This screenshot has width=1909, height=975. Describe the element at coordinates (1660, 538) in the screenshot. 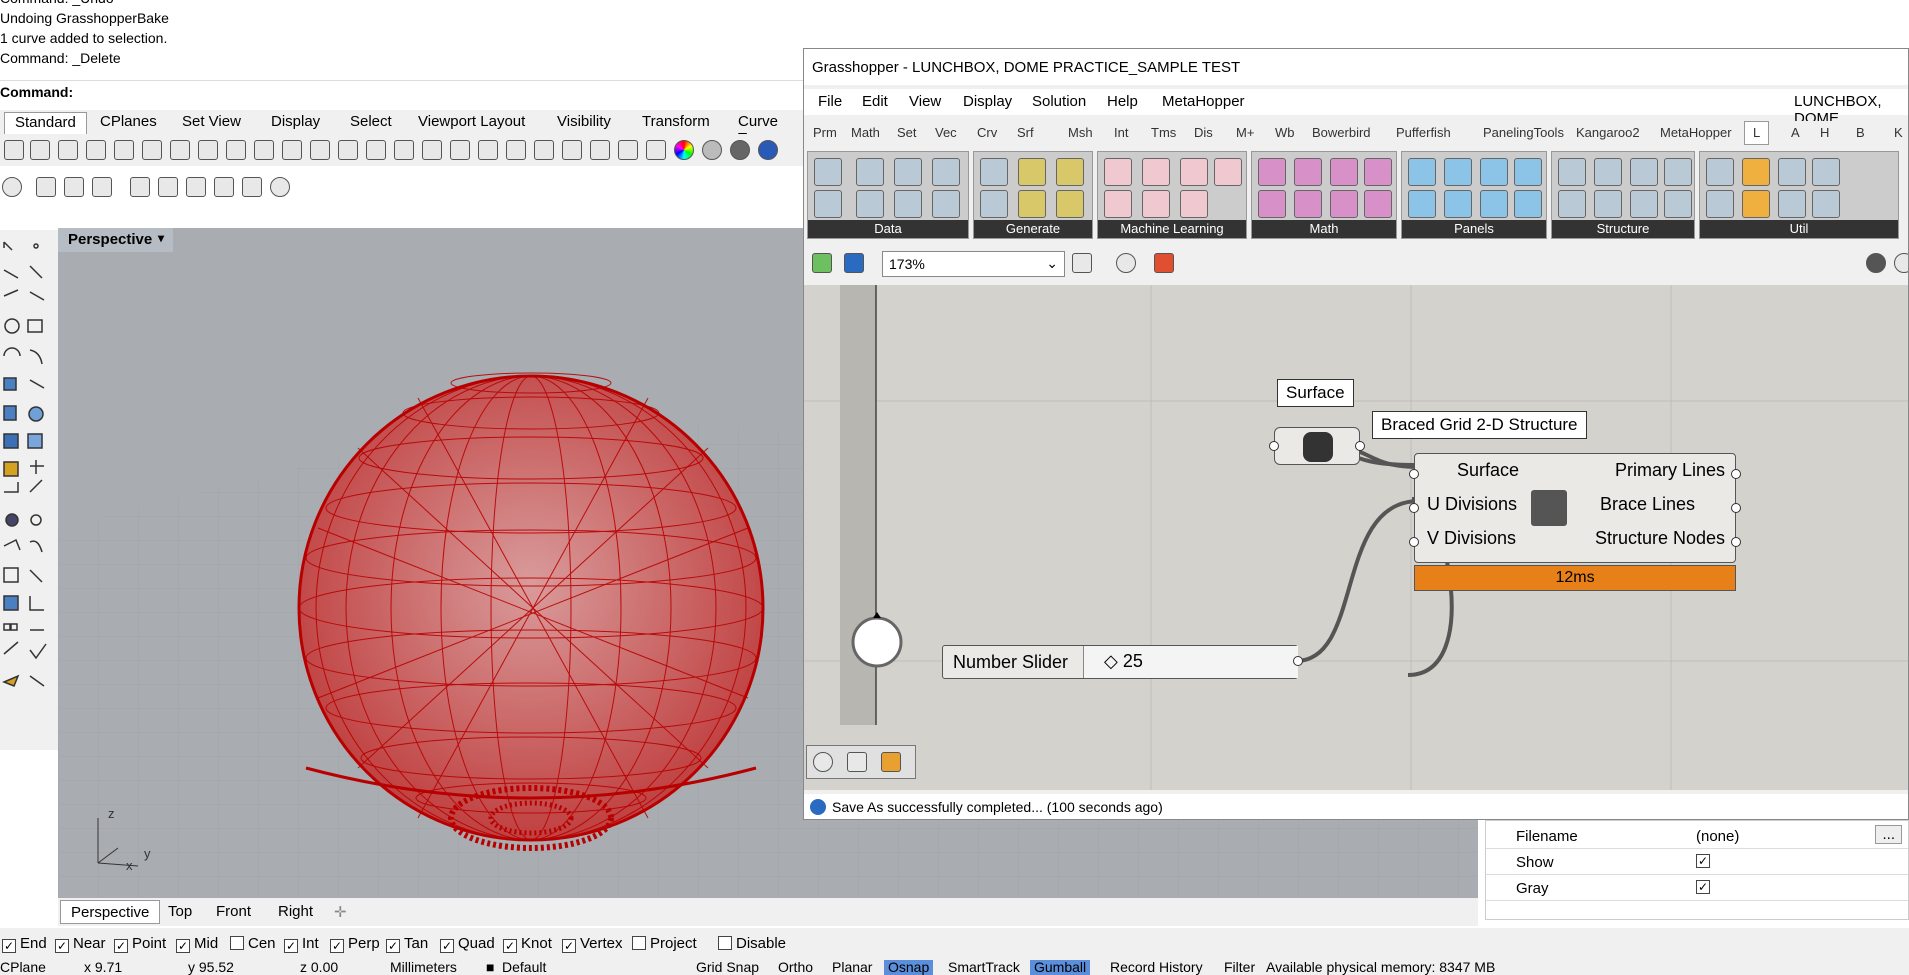

I see `output-structure-nodes: Structure Nodes` at that location.